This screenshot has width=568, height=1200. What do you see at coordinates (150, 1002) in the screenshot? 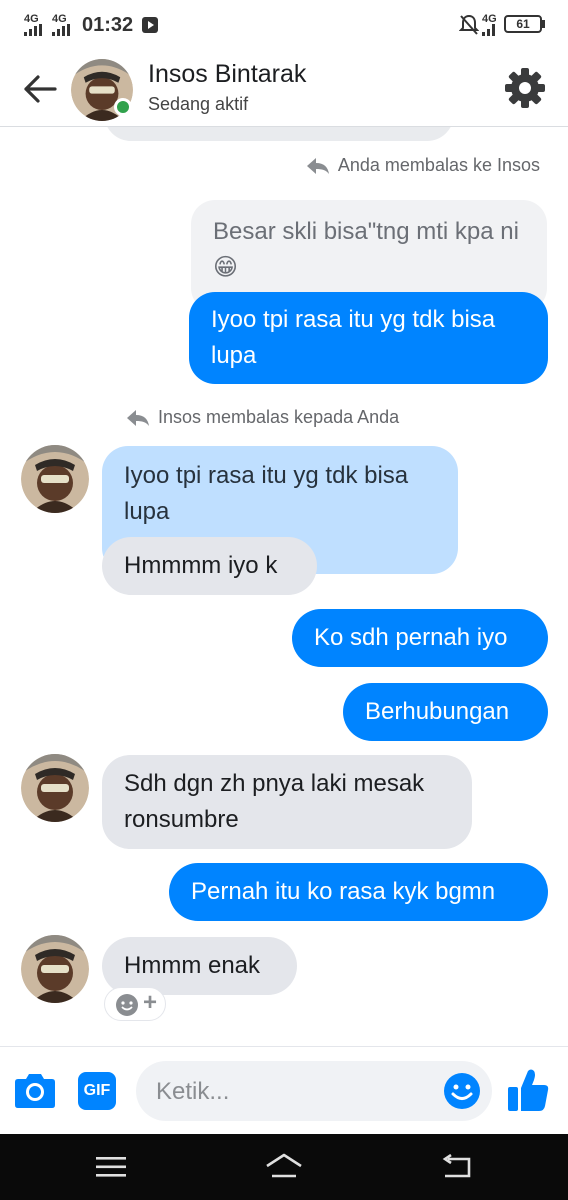
I see `plus-label: +` at bounding box center [150, 1002].